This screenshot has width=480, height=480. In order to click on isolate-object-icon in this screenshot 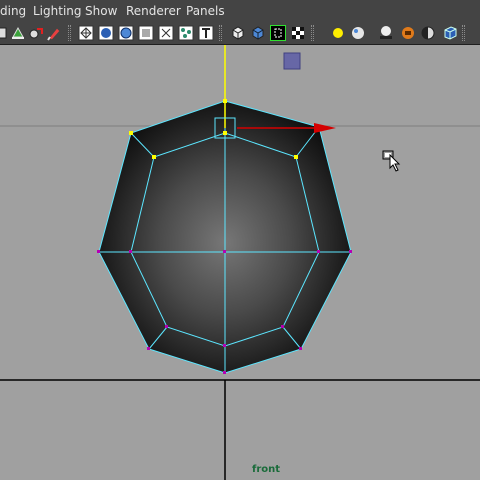, I will do `click(238, 33)`.